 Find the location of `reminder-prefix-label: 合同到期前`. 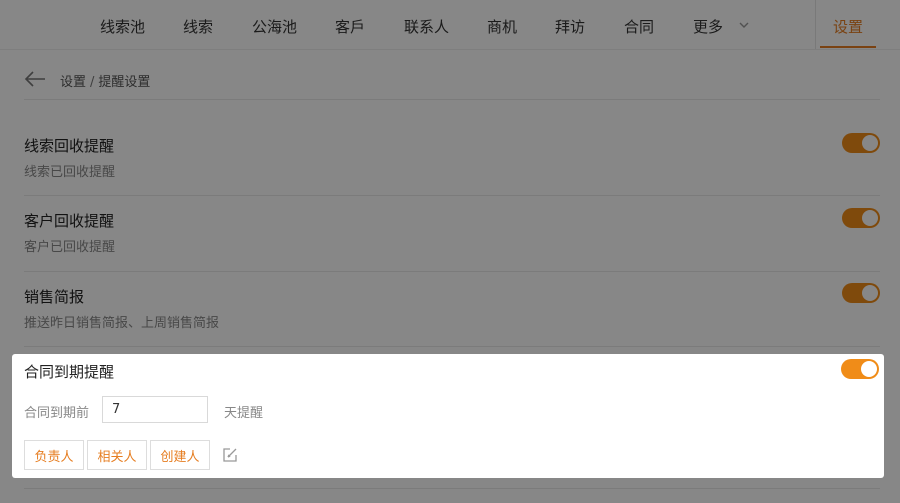

reminder-prefix-label: 合同到期前 is located at coordinates (57, 413).